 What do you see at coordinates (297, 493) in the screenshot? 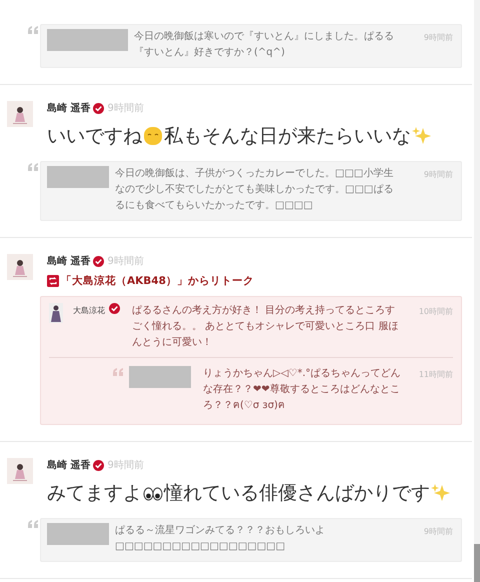
I see `post-text: 憧れている俳優さんばかりです` at bounding box center [297, 493].